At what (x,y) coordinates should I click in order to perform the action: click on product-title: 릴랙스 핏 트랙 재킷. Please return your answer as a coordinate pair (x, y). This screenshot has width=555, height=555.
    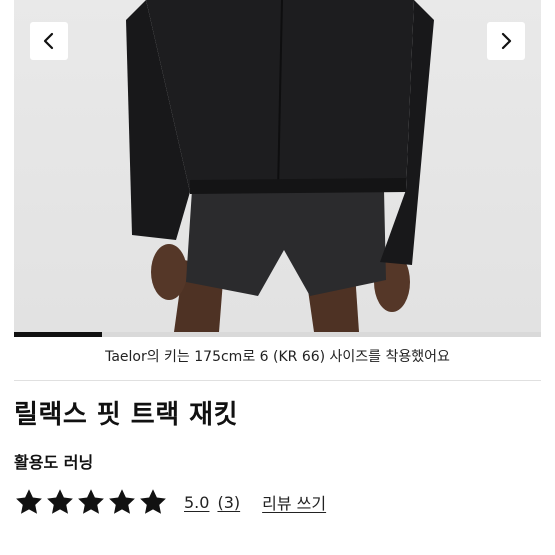
    Looking at the image, I should click on (126, 415).